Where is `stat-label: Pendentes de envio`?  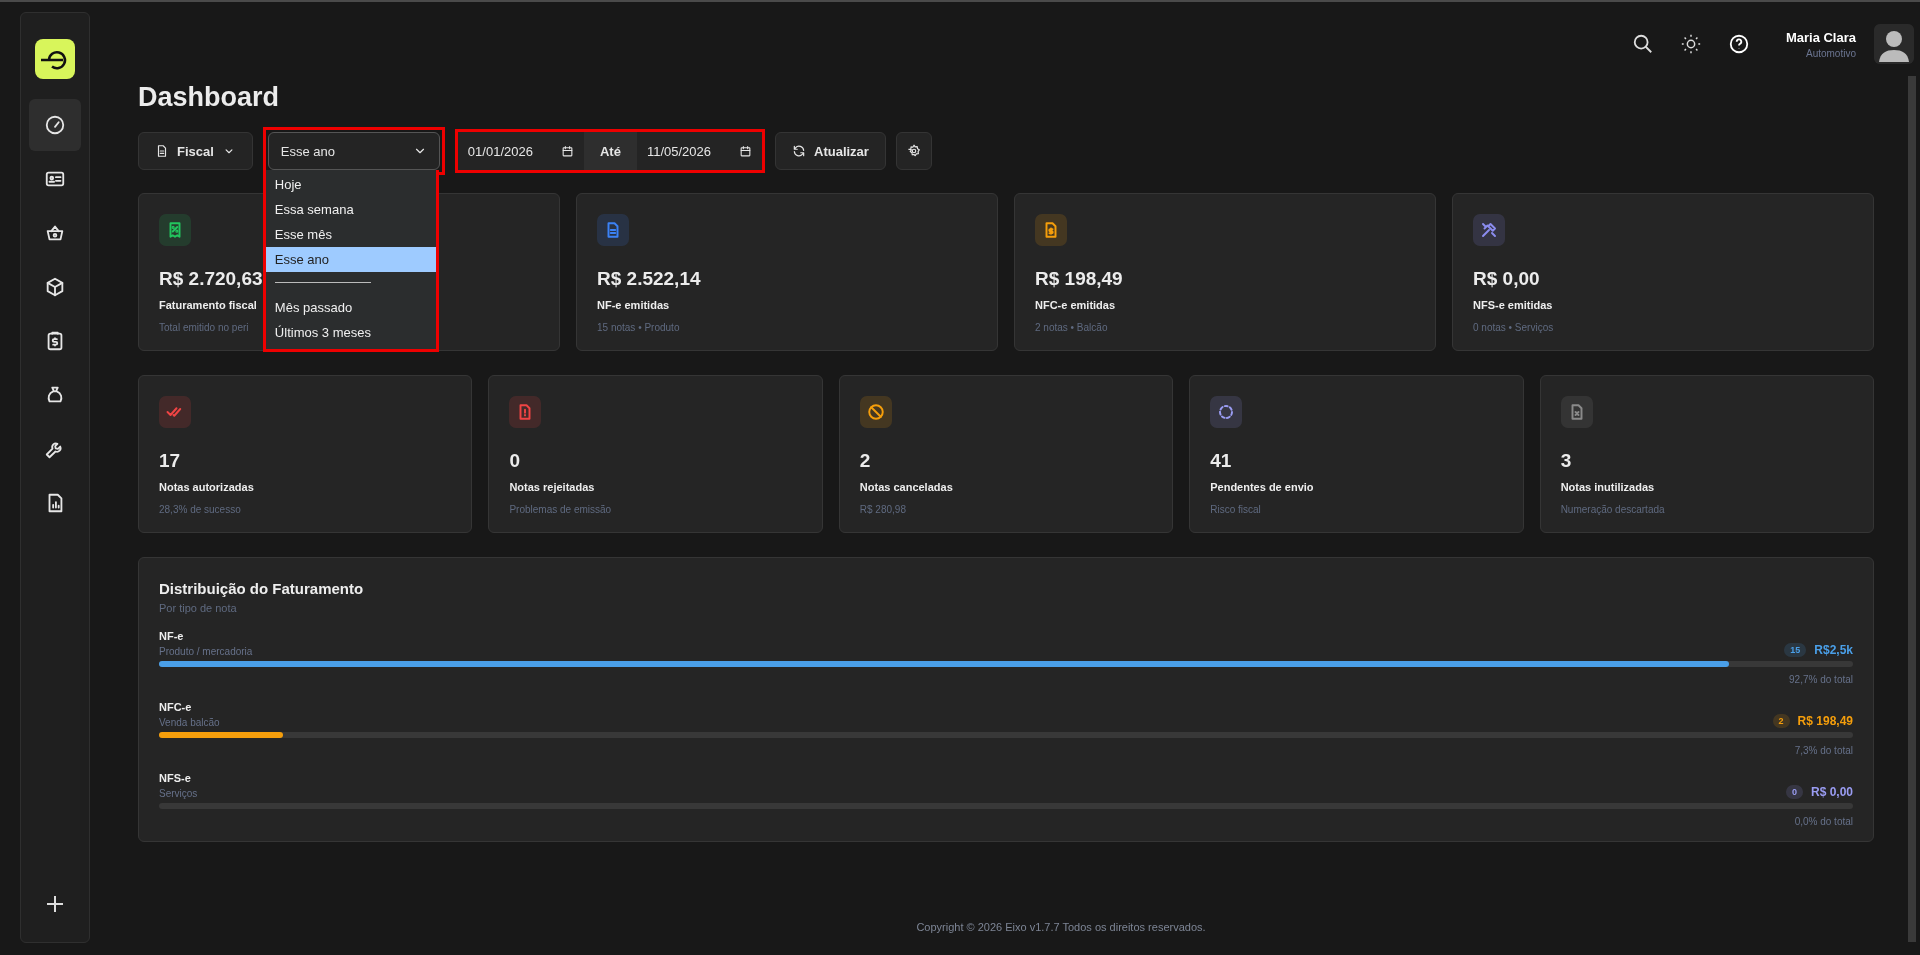 stat-label: Pendentes de envio is located at coordinates (1262, 487).